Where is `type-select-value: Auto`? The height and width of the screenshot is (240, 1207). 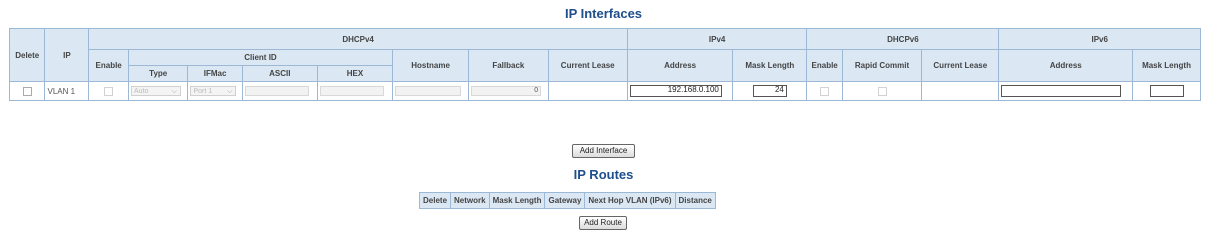 type-select-value: Auto is located at coordinates (141, 91).